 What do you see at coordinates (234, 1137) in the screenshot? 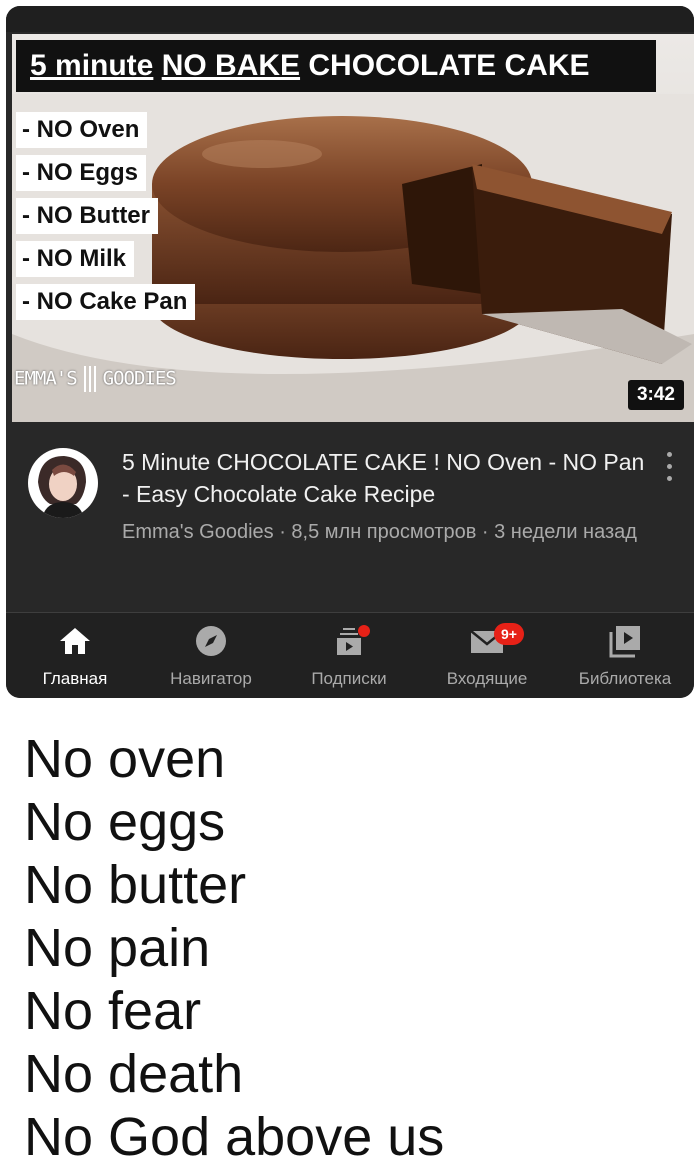
I see `caption-line: No God above us` at bounding box center [234, 1137].